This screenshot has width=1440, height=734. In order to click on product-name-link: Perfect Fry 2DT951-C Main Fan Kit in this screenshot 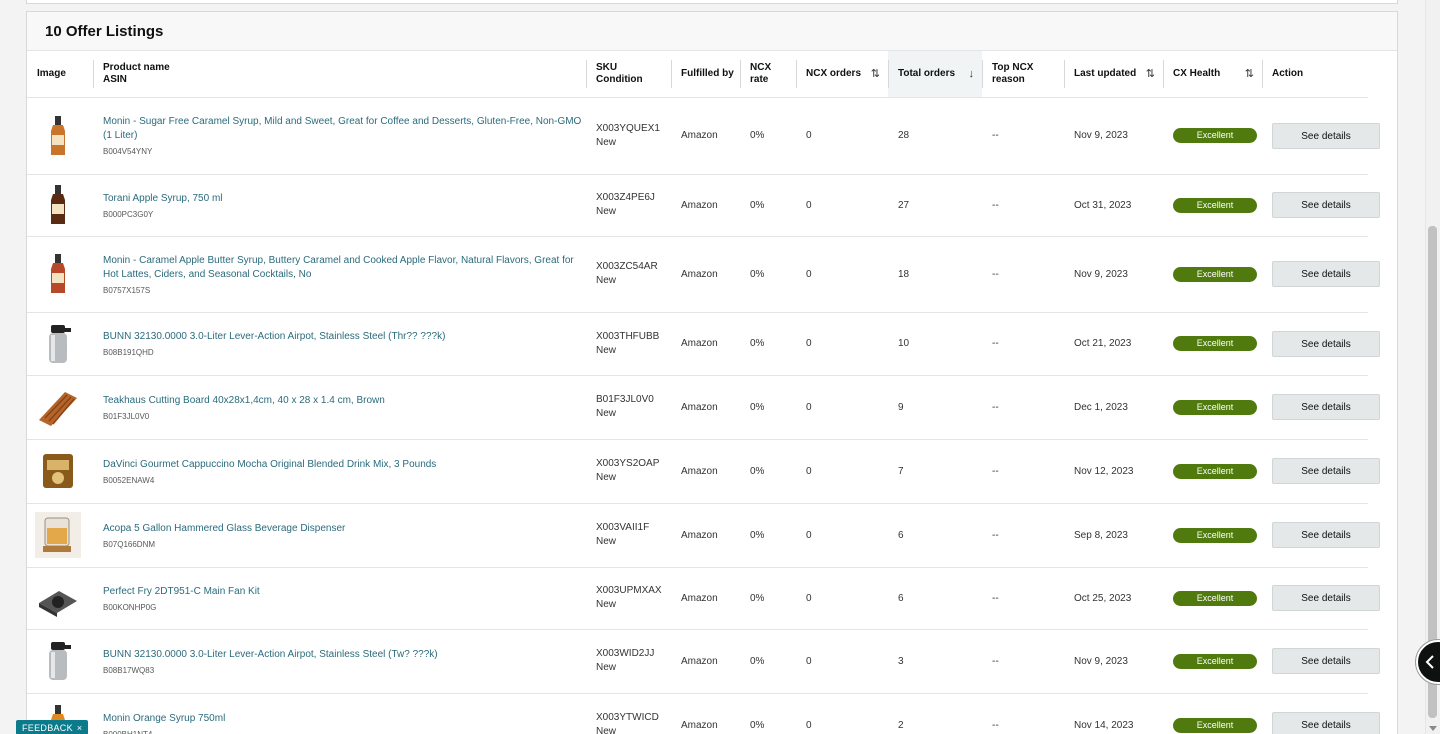, I will do `click(342, 592)`.